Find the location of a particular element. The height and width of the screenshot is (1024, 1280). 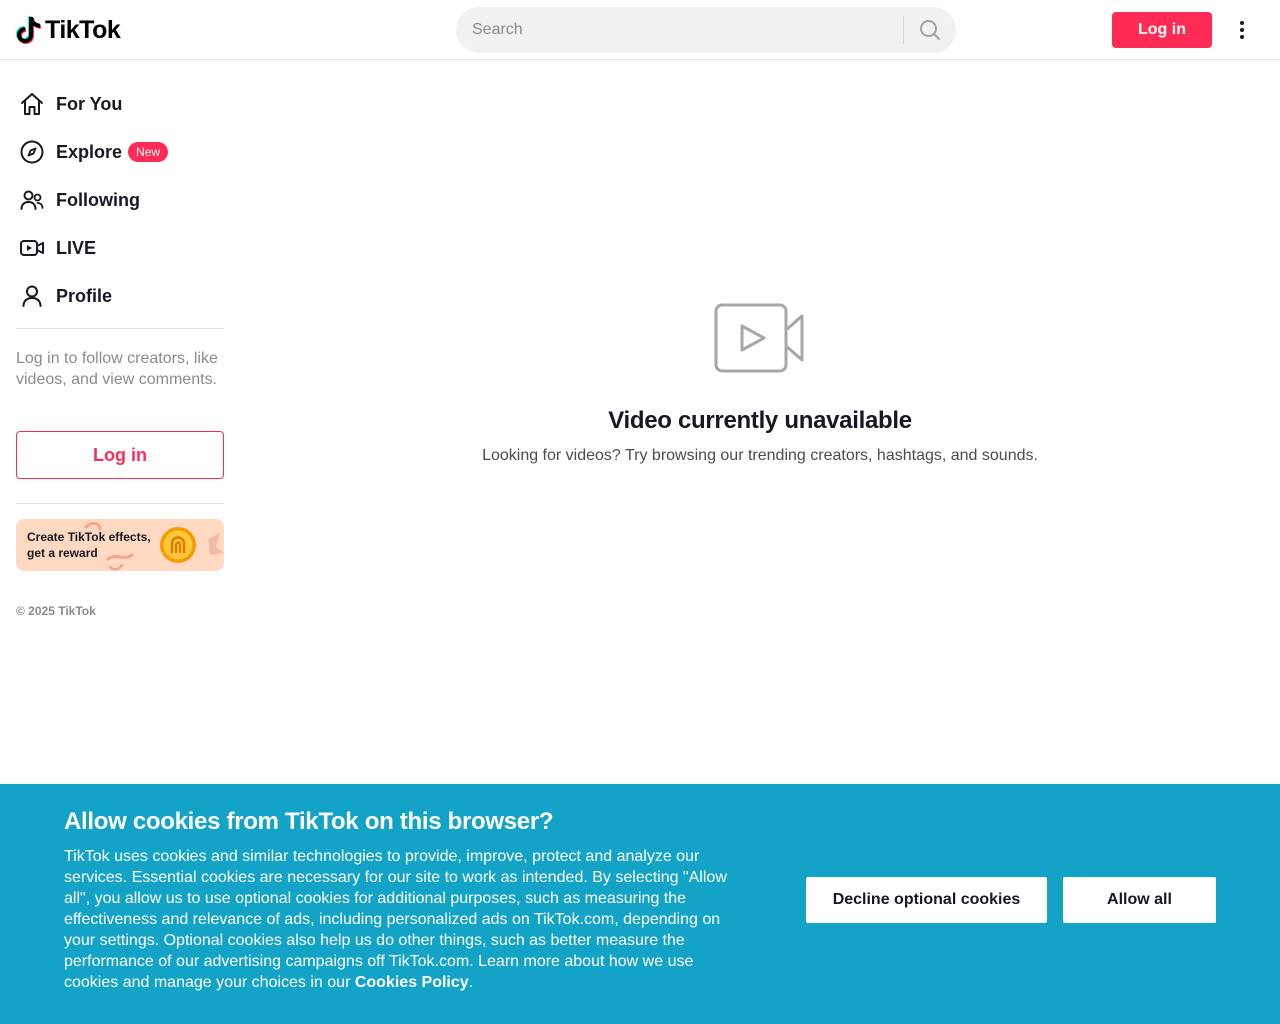

search-button is located at coordinates (930, 30).